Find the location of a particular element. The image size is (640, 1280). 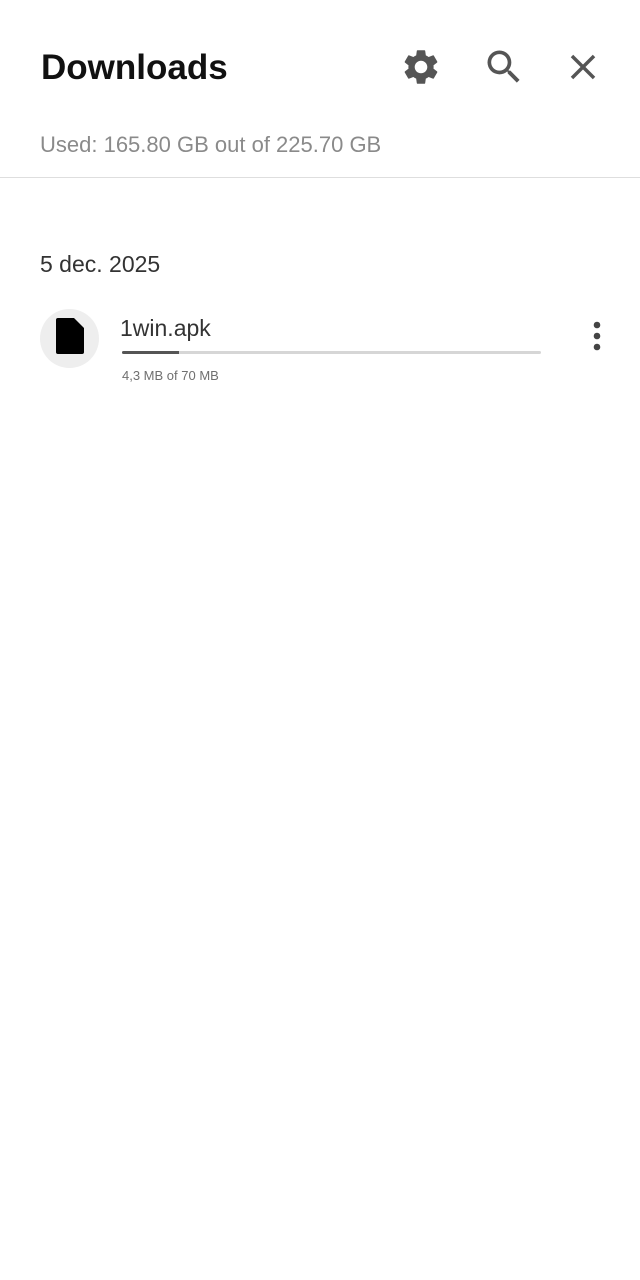

download-progress-fill is located at coordinates (150, 352).